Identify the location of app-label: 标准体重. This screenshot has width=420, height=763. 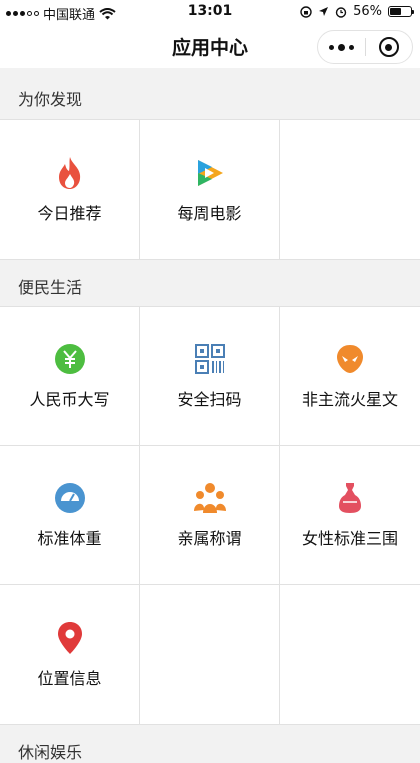
(69, 538).